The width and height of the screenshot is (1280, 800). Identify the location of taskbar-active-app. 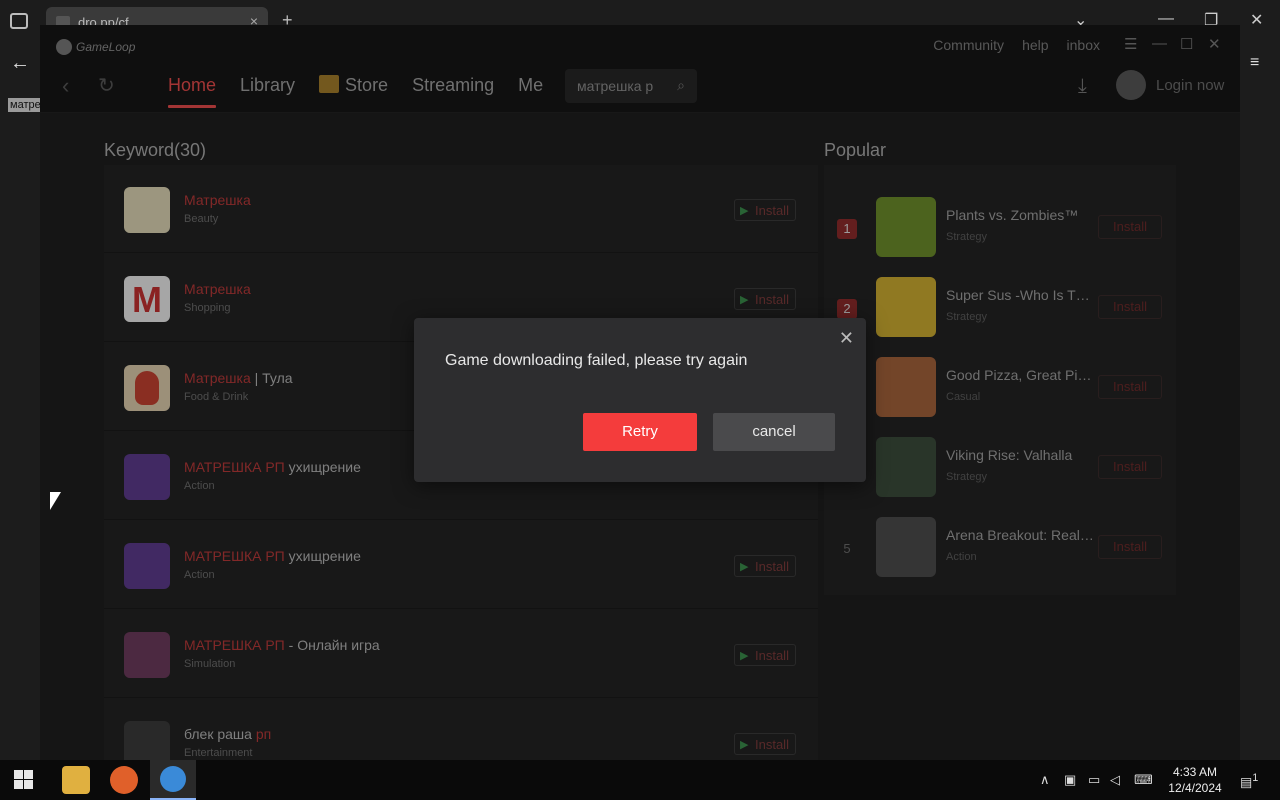
(173, 780).